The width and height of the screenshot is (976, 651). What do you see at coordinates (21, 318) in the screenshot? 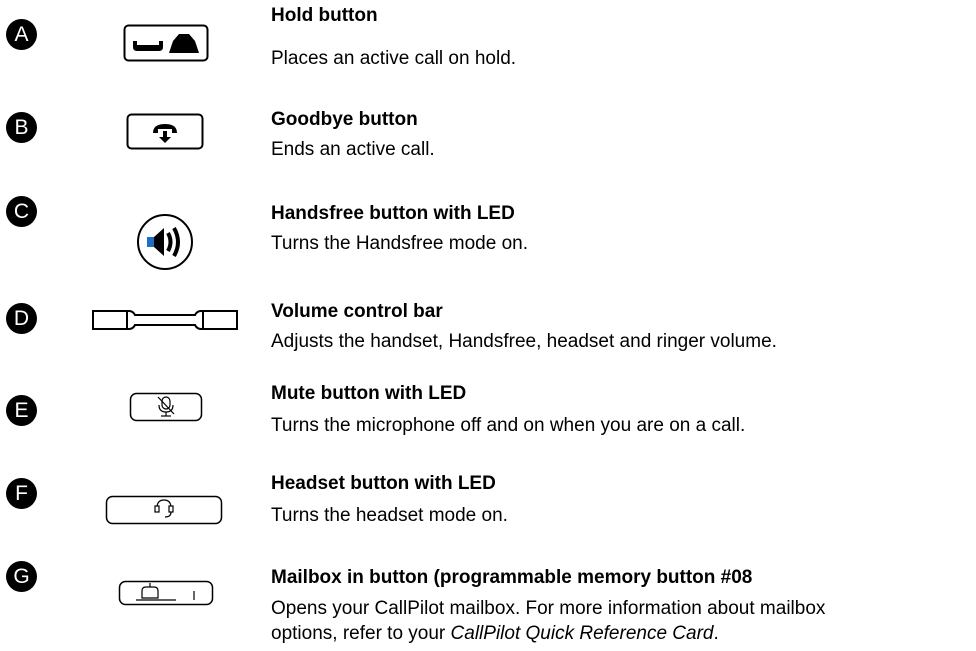
I see `letter-badge: D` at bounding box center [21, 318].